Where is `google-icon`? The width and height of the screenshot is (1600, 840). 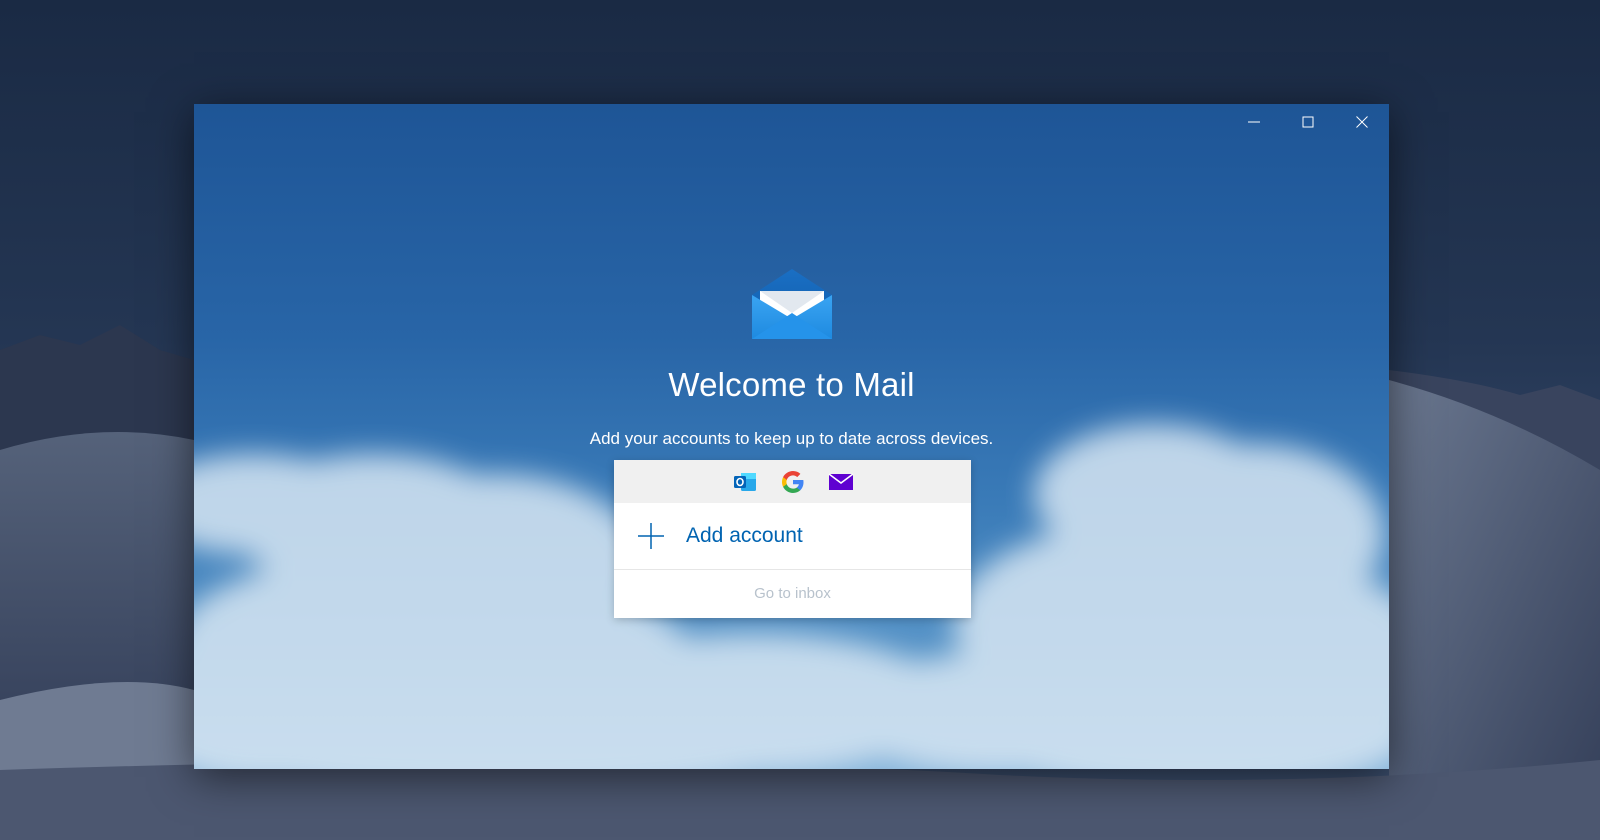 google-icon is located at coordinates (793, 482).